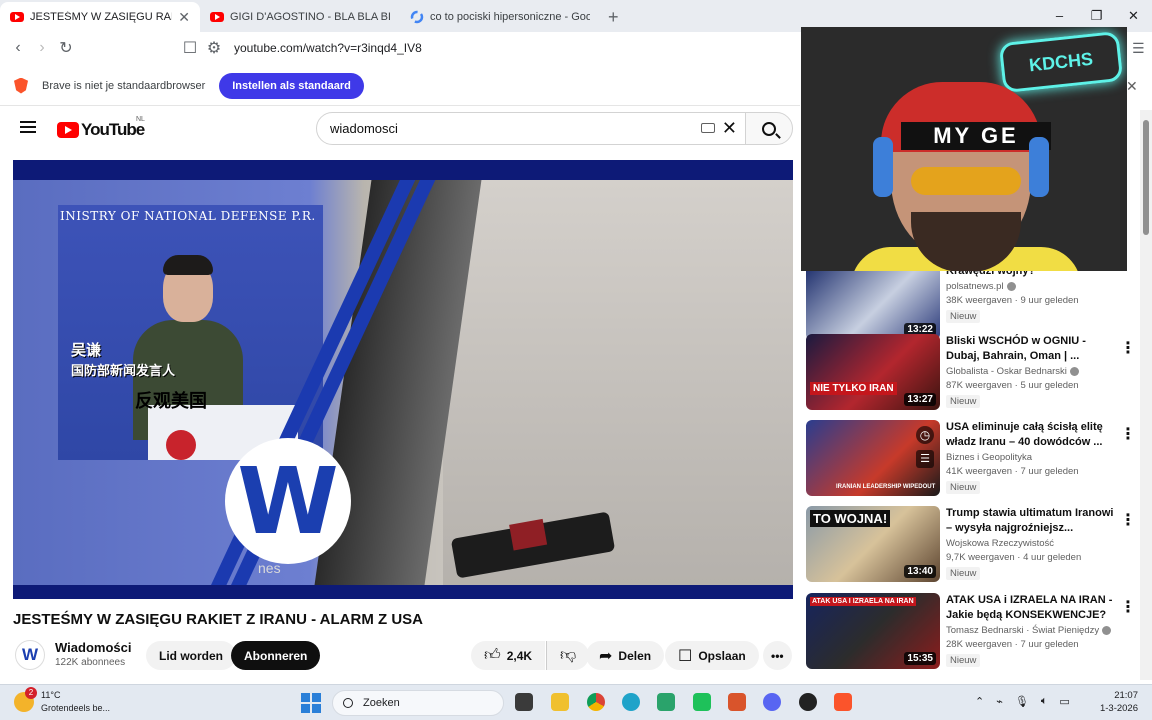  What do you see at coordinates (418, 703) in the screenshot?
I see `taskbar-search: Zoeken` at bounding box center [418, 703].